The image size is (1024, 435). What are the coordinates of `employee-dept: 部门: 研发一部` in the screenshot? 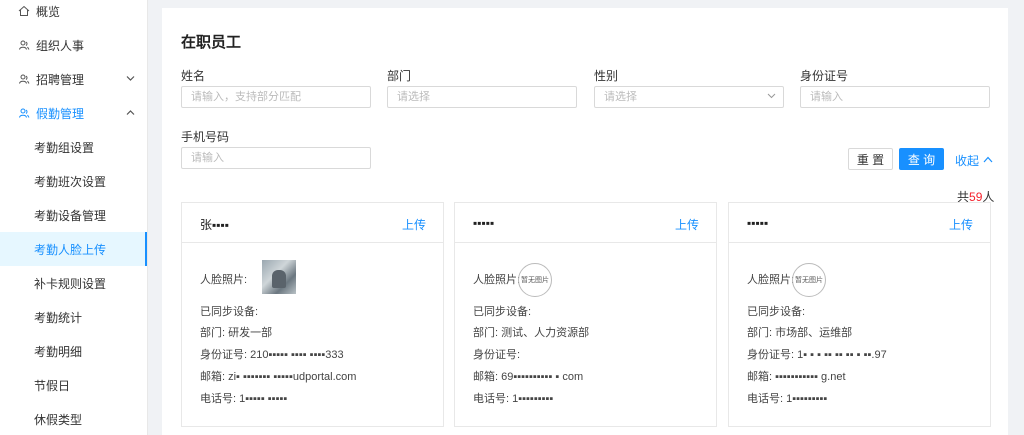 It's located at (236, 333).